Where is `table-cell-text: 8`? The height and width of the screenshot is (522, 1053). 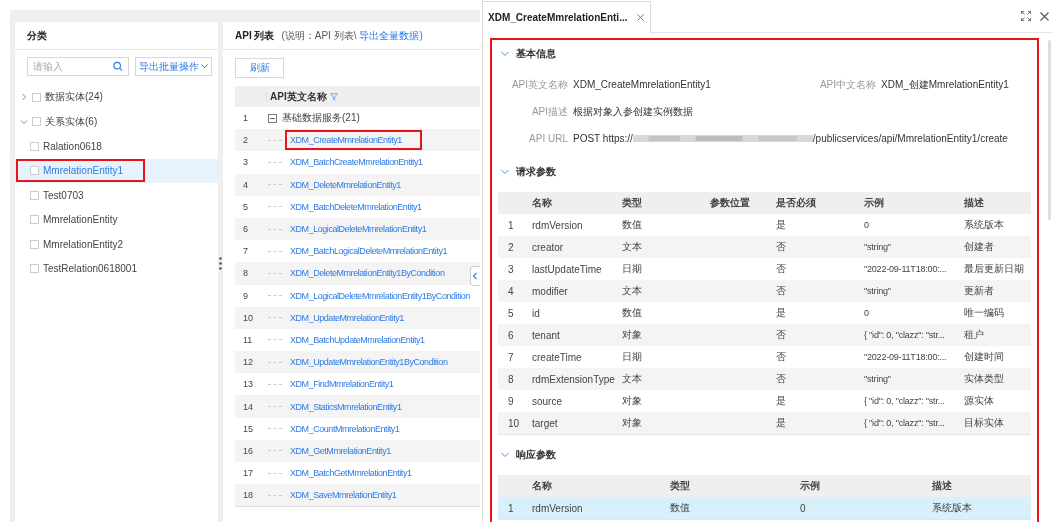
table-cell-text: 8 is located at coordinates (511, 379).